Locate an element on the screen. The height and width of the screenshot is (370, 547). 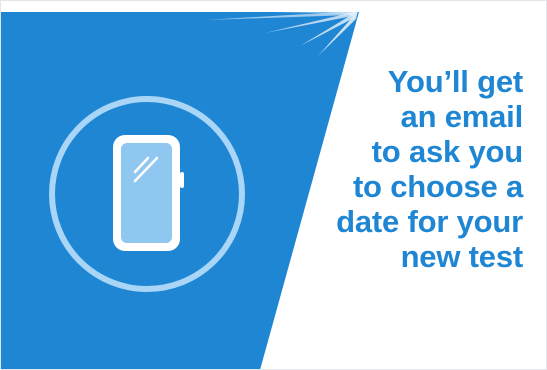
message-line: to choose a is located at coordinates (437, 186).